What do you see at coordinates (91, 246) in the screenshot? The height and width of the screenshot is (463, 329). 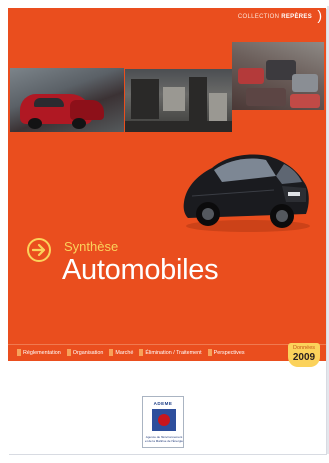 I see `subtitle-synthese: Synthèse` at bounding box center [91, 246].